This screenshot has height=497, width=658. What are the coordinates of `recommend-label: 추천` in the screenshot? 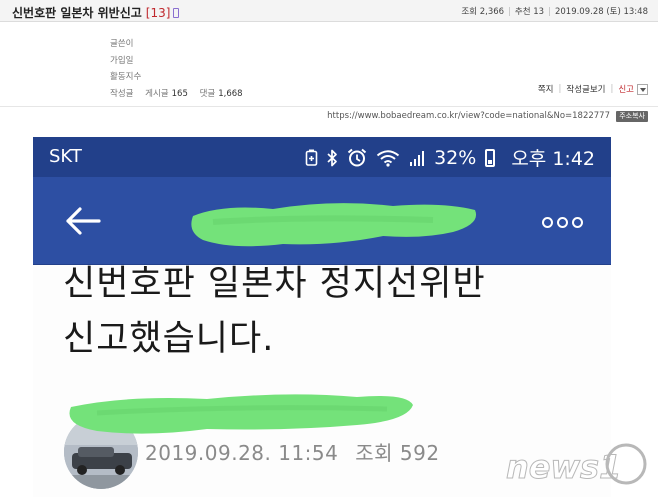 It's located at (522, 12).